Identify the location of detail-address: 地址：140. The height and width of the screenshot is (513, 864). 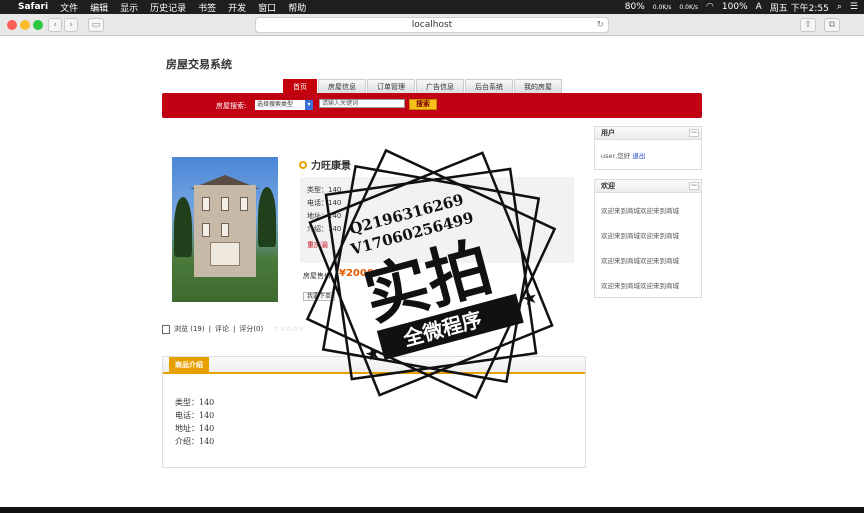
(195, 428).